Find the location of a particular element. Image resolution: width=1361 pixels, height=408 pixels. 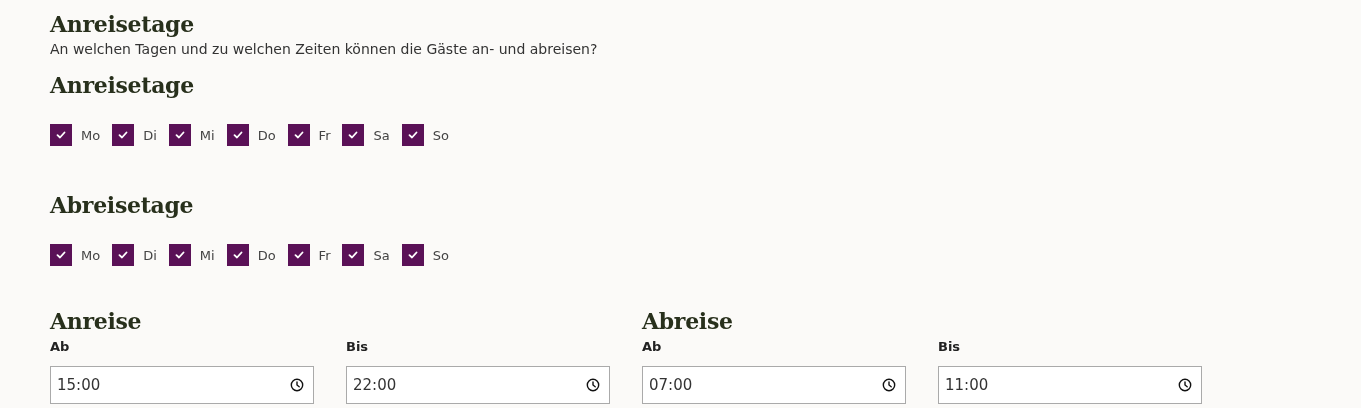

time-field: 22:00 is located at coordinates (478, 385).